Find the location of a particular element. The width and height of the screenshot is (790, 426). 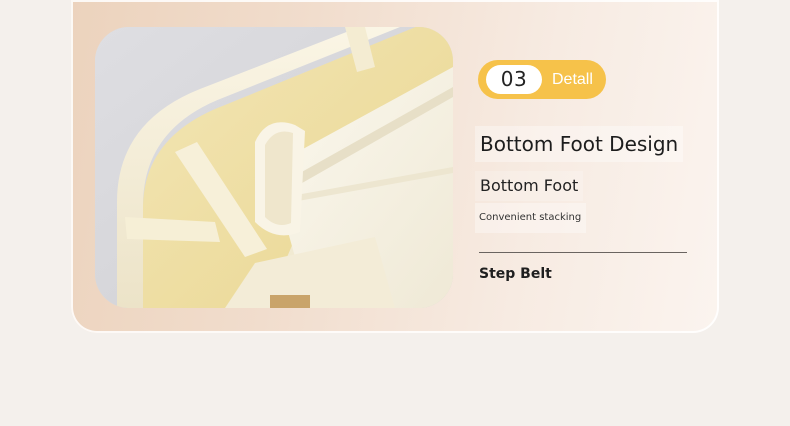

secondary-title: Step Belt is located at coordinates (515, 274).